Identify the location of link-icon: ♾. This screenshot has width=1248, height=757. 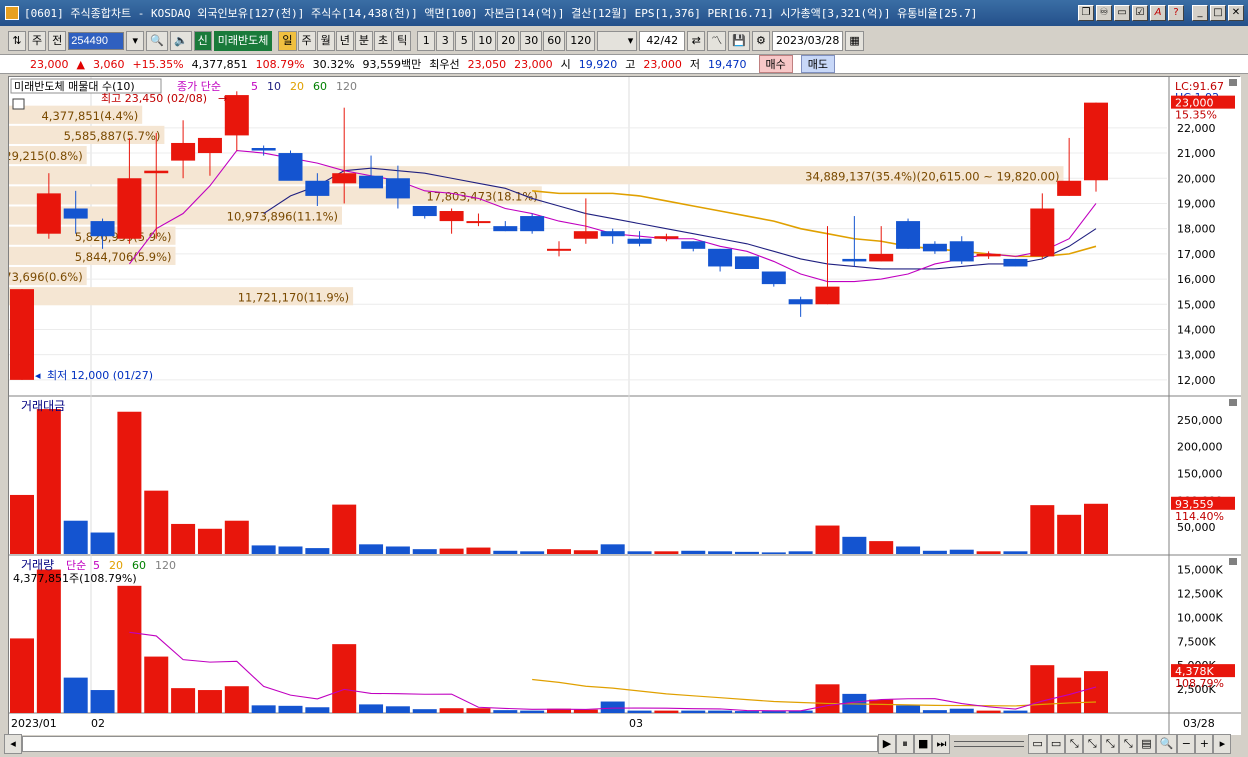
(1104, 13).